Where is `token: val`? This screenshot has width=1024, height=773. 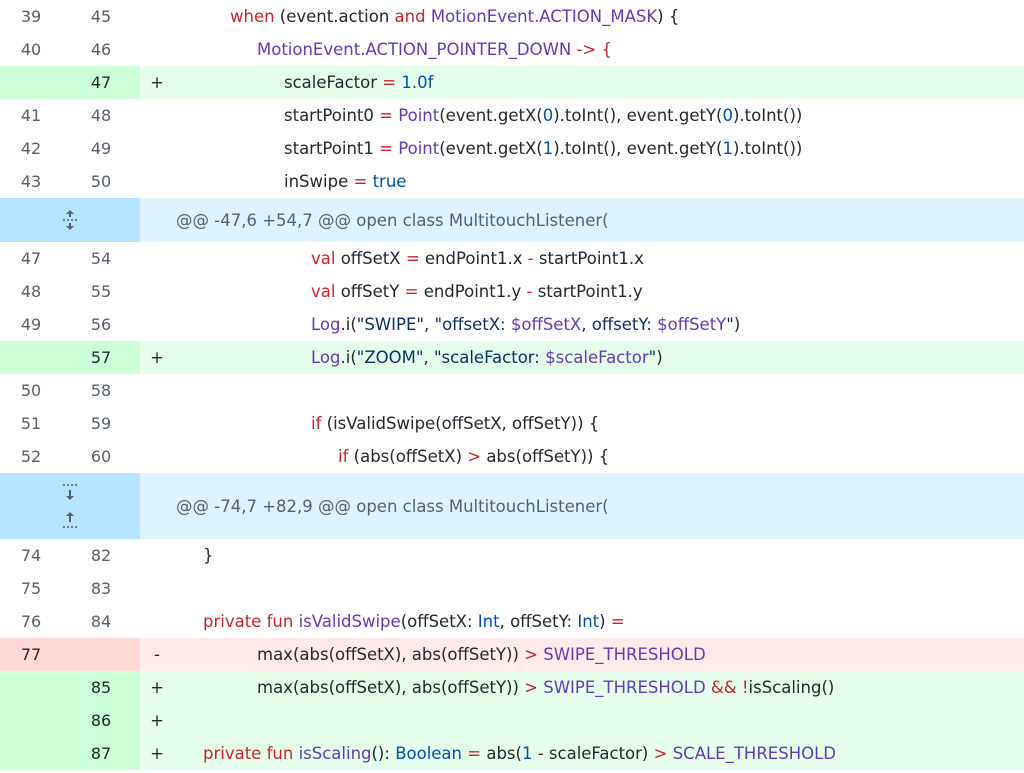 token: val is located at coordinates (323, 258).